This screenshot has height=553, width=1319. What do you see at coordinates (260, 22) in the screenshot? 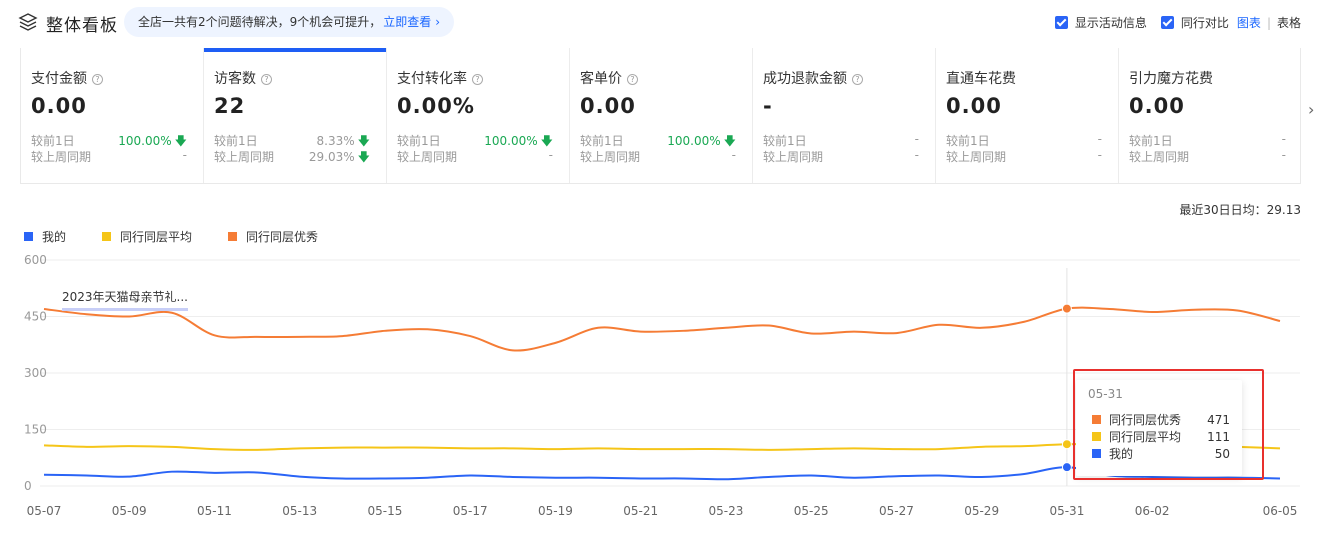
I see `notice-text: 全店一共有2个问题待解决，9个机会可提升，` at bounding box center [260, 22].